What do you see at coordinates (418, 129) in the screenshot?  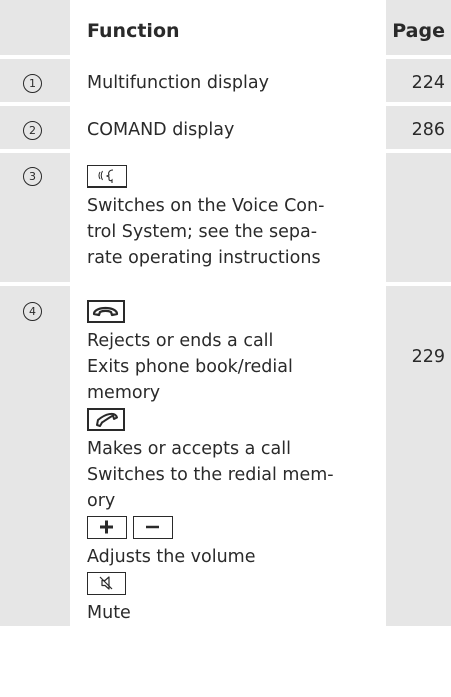 I see `page-number-cell: 286` at bounding box center [418, 129].